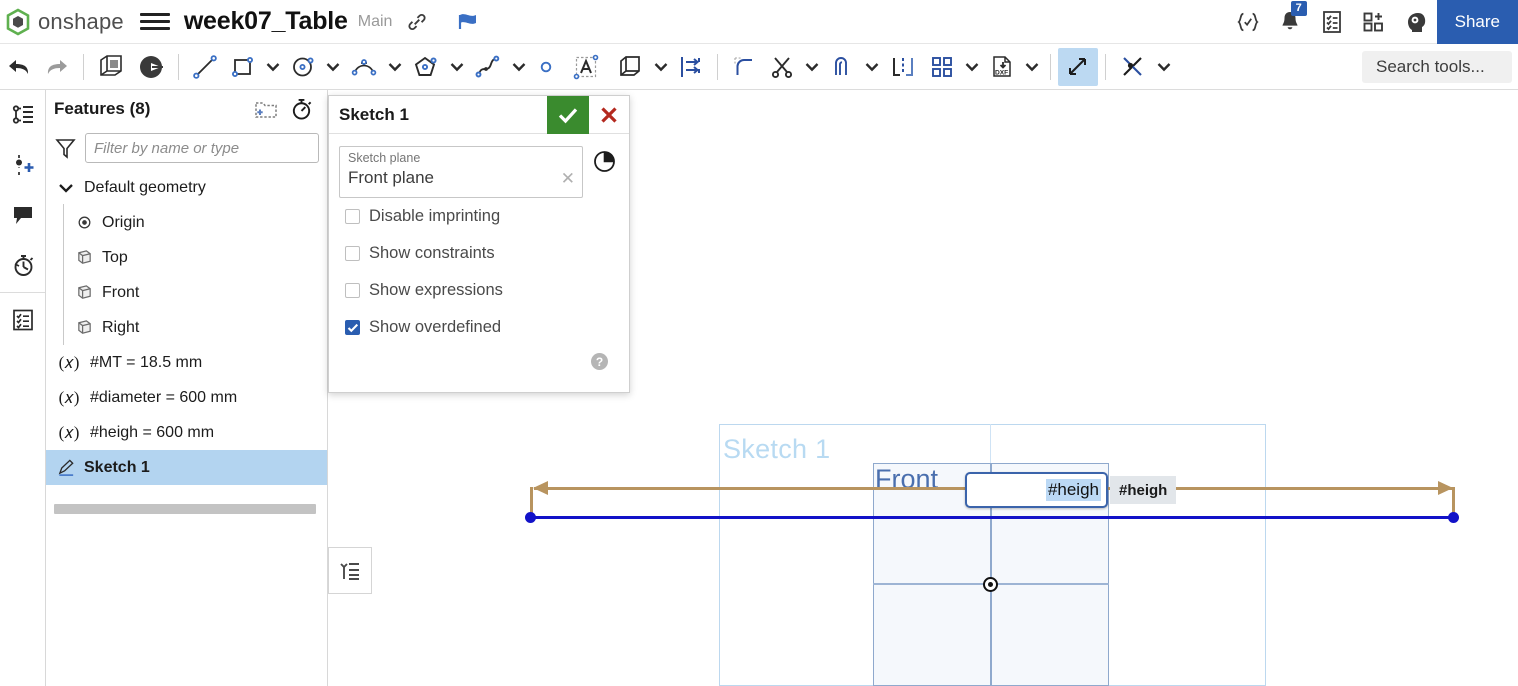  What do you see at coordinates (1036, 490) in the screenshot?
I see `dimension-value-input: #heigh` at bounding box center [1036, 490].